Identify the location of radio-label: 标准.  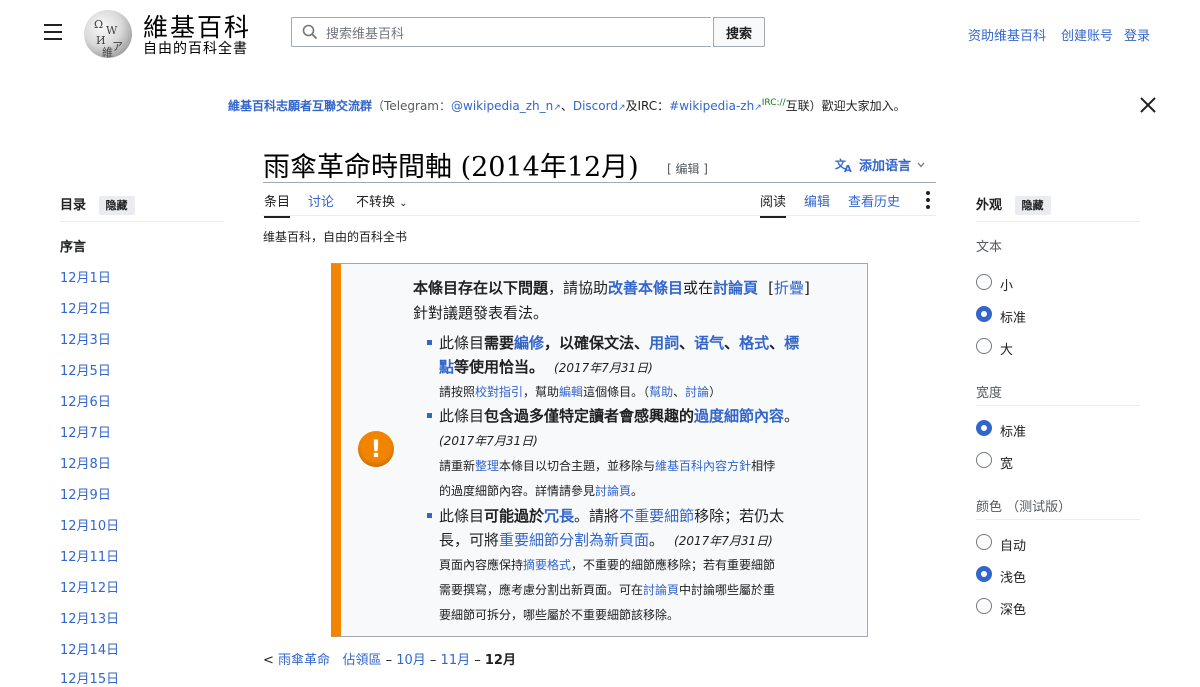
(1013, 318).